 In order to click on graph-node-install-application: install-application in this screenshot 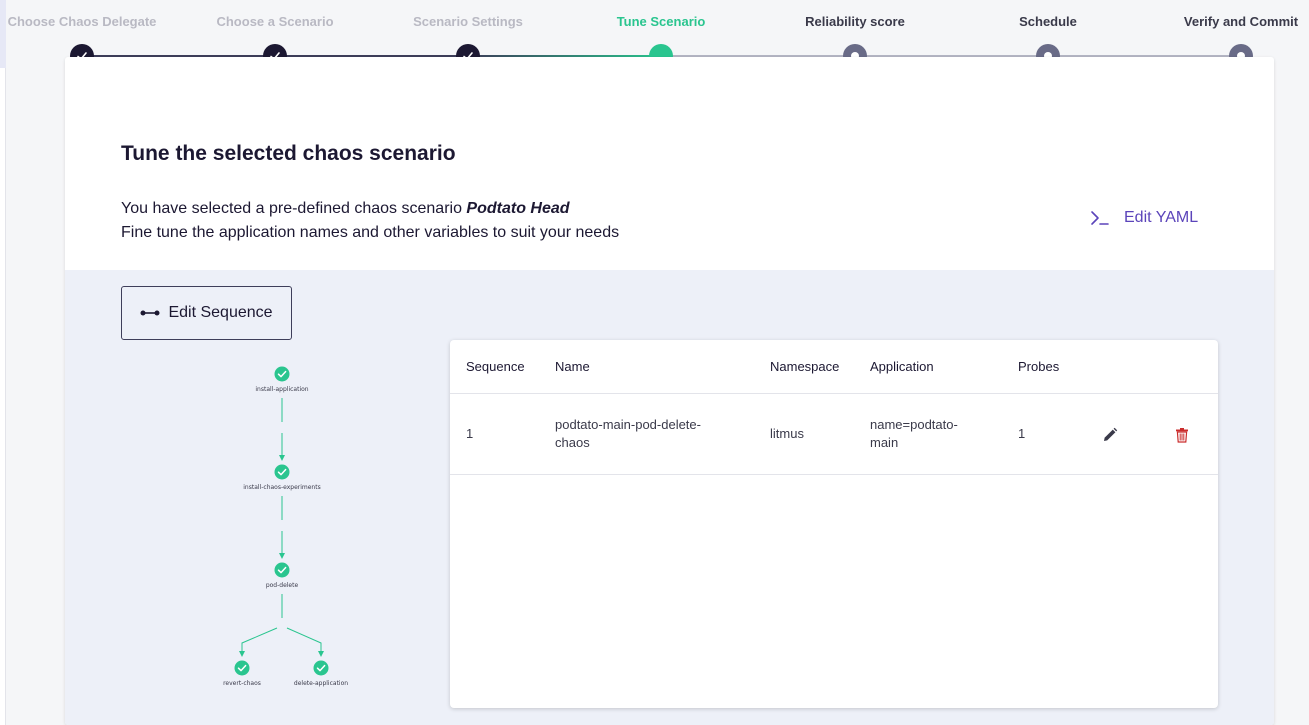, I will do `click(282, 380)`.